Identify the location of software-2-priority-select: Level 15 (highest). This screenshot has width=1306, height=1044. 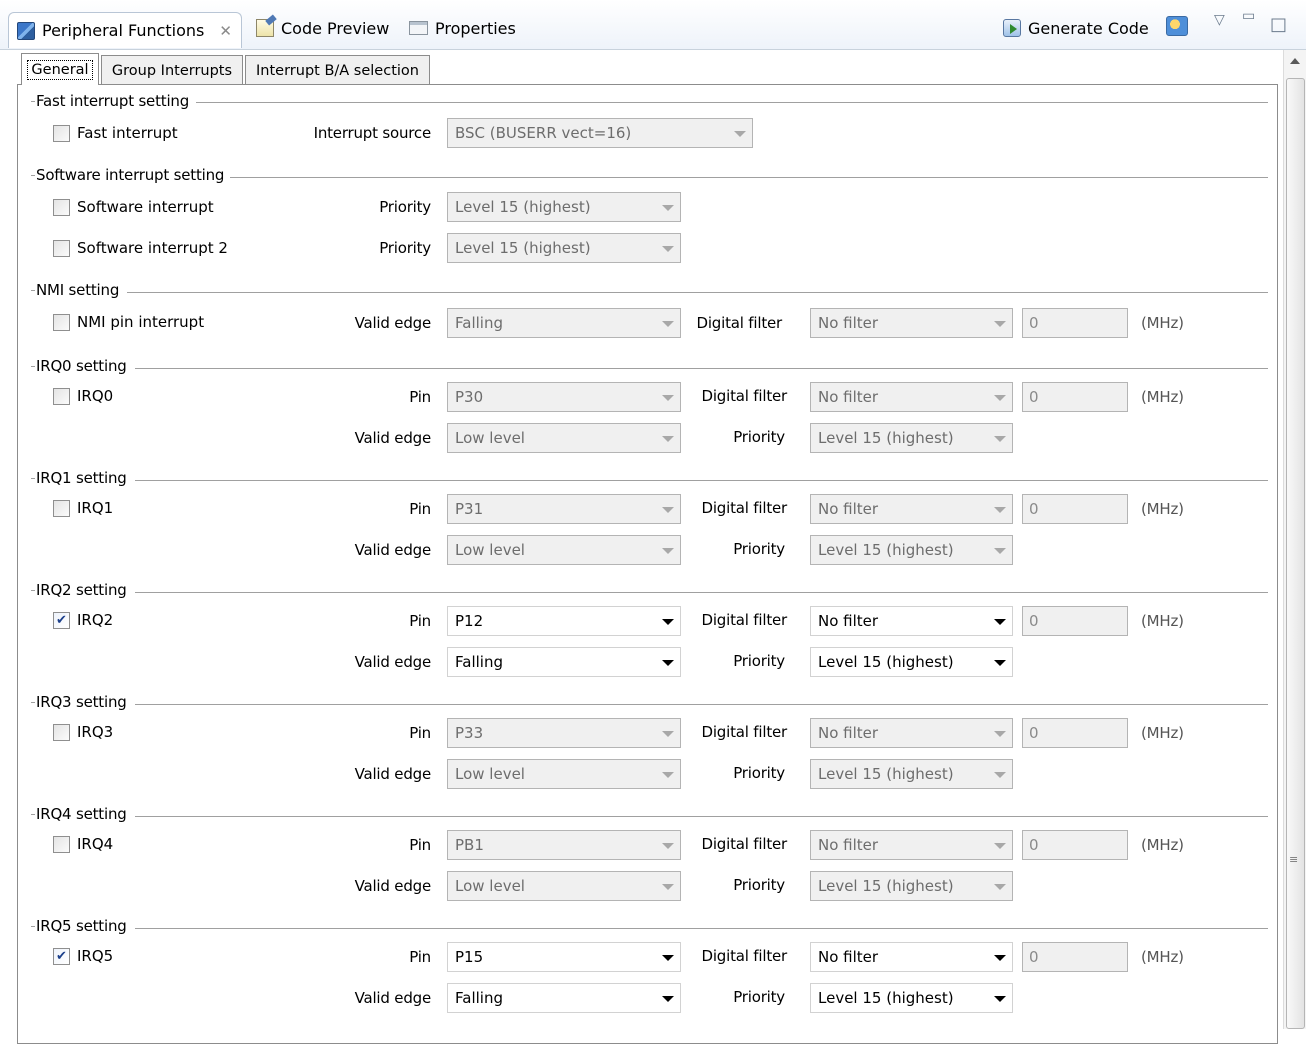
(564, 248).